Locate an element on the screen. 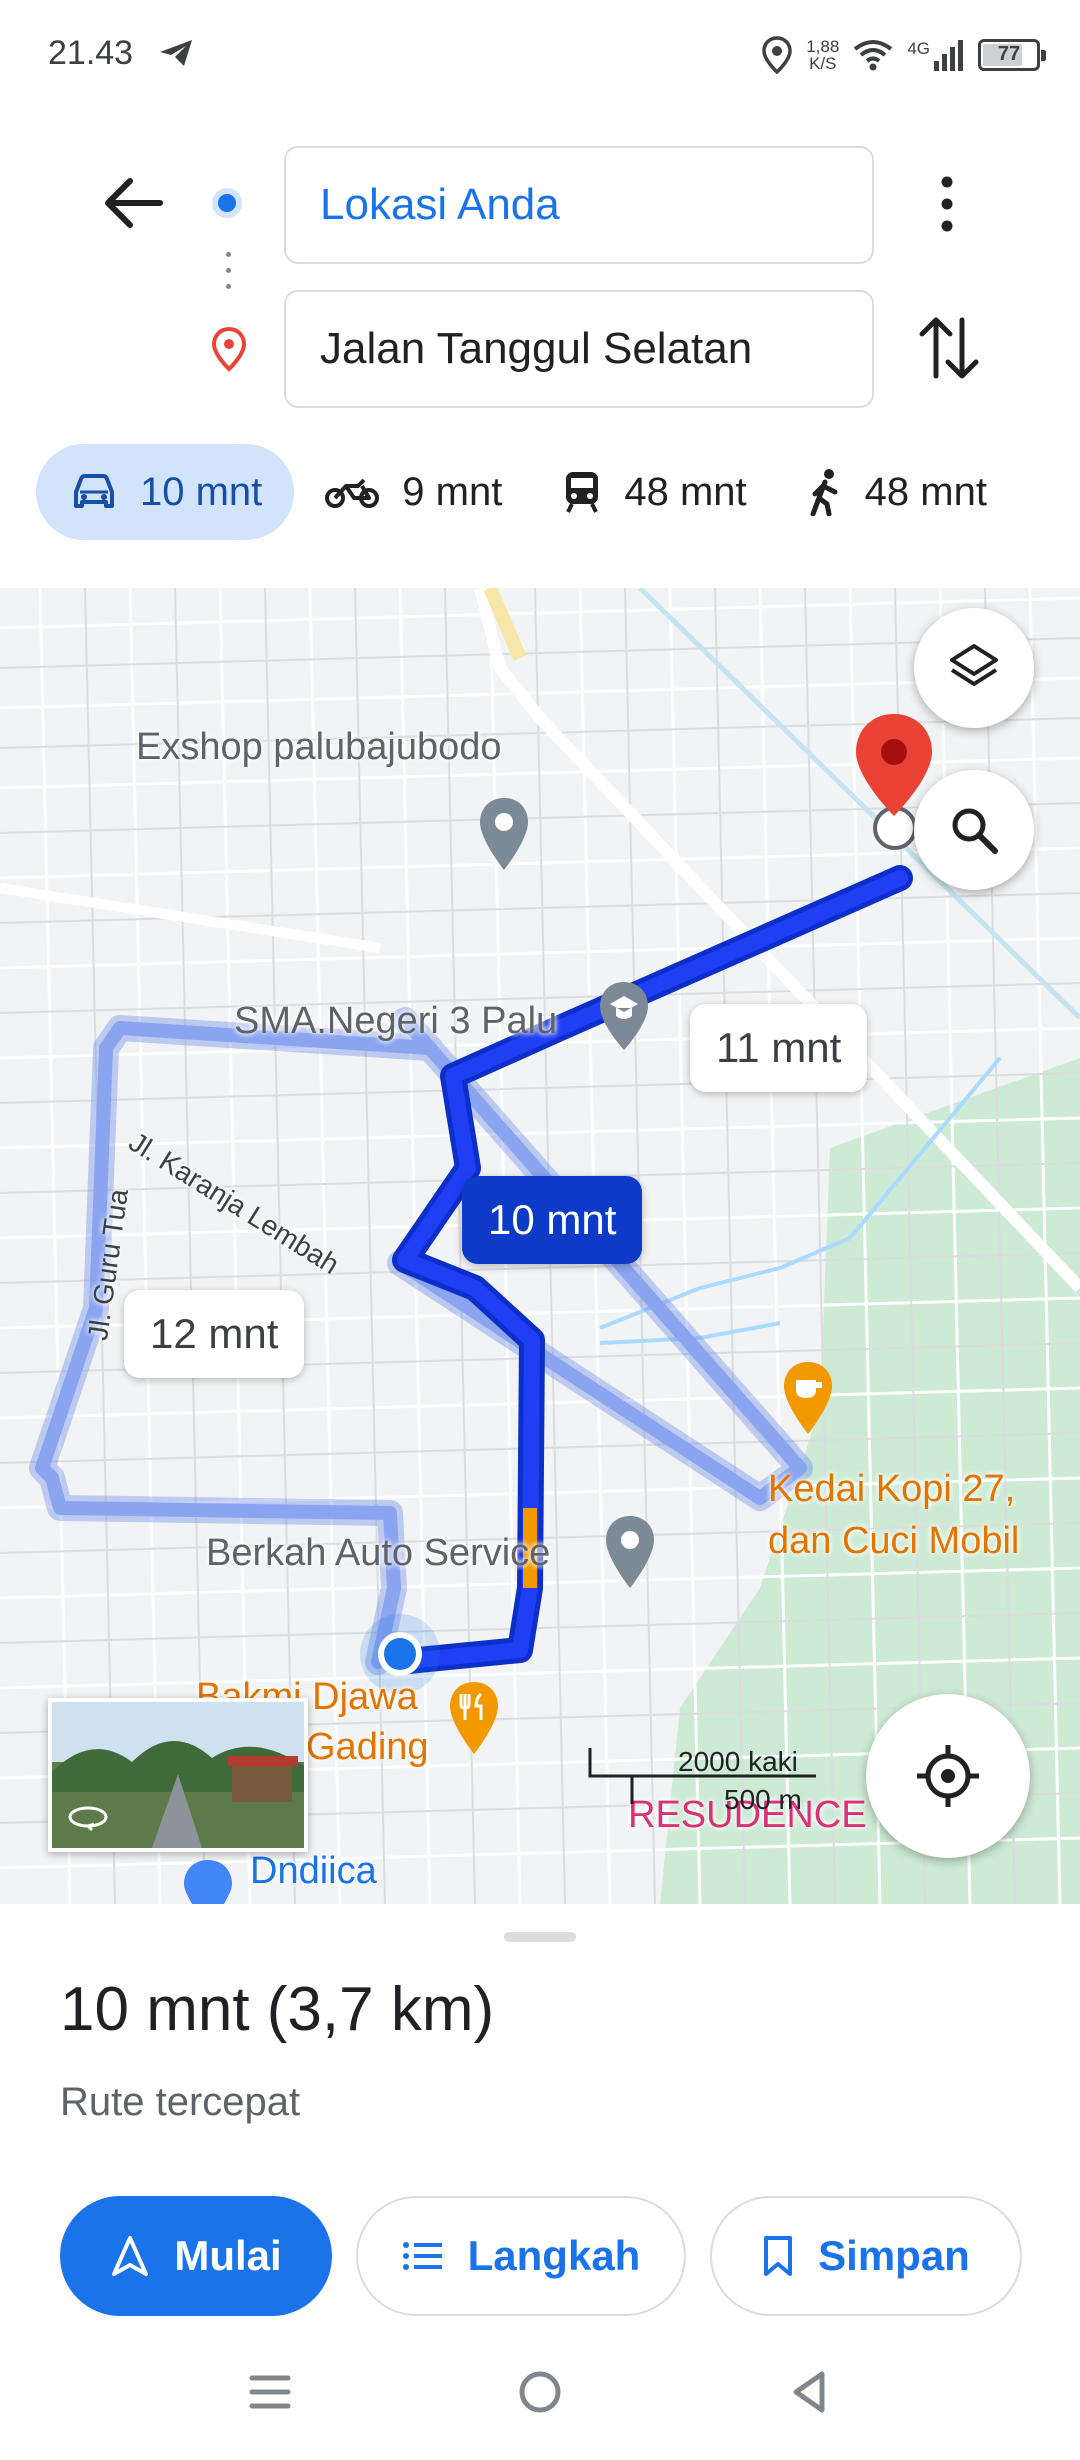 Image resolution: width=1080 pixels, height=2460 pixels. save-button: Simpan is located at coordinates (866, 2256).